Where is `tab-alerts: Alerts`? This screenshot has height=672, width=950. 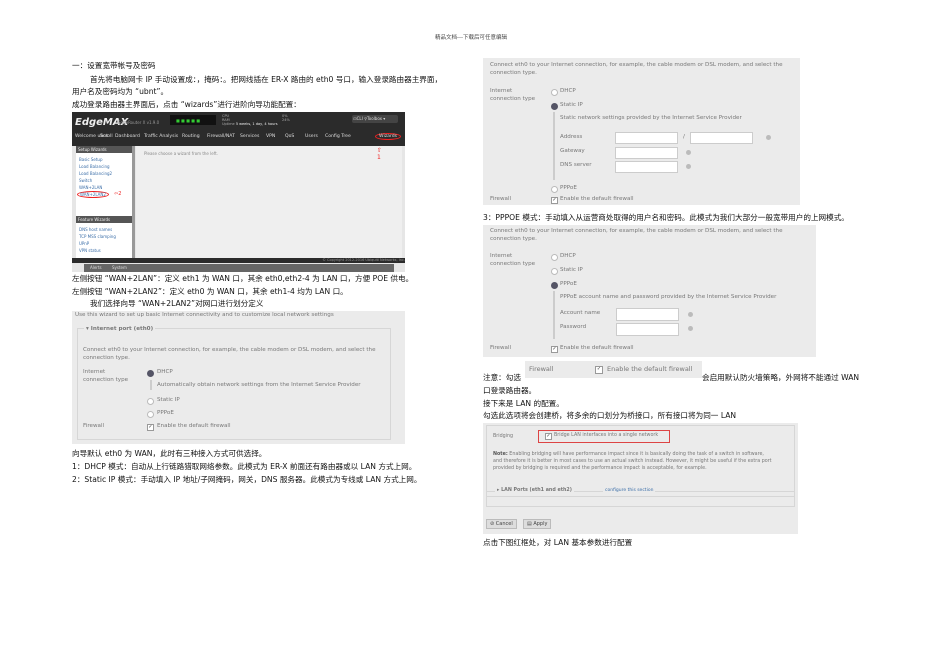
tab-alerts: Alerts is located at coordinates (96, 267).